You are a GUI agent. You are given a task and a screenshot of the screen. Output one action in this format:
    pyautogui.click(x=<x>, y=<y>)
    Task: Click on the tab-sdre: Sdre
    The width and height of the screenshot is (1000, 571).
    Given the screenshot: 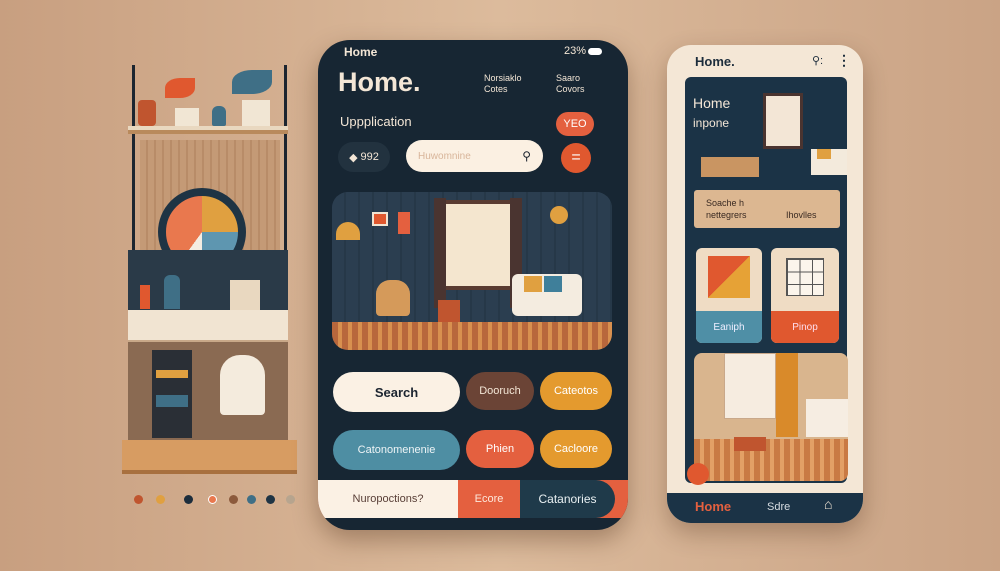 What is the action you would take?
    pyautogui.click(x=778, y=507)
    